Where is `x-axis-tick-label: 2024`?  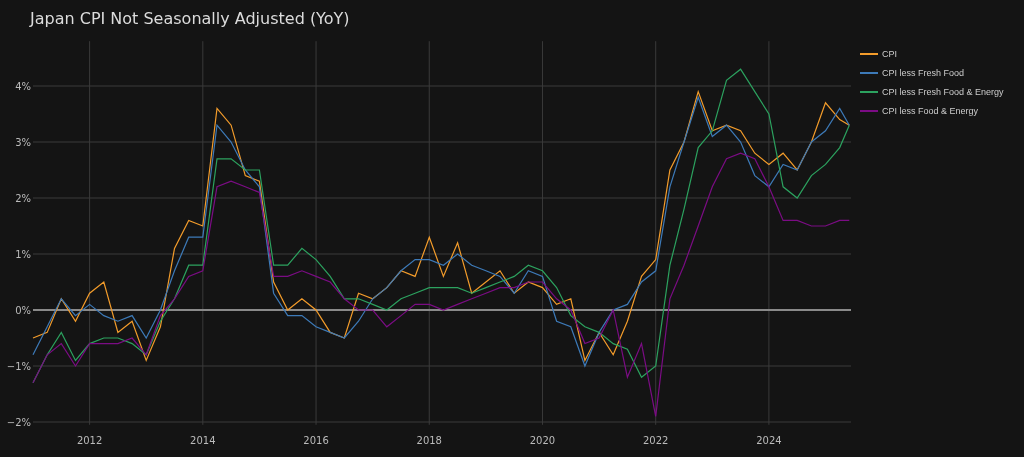
x-axis-tick-label: 2024 is located at coordinates (769, 440).